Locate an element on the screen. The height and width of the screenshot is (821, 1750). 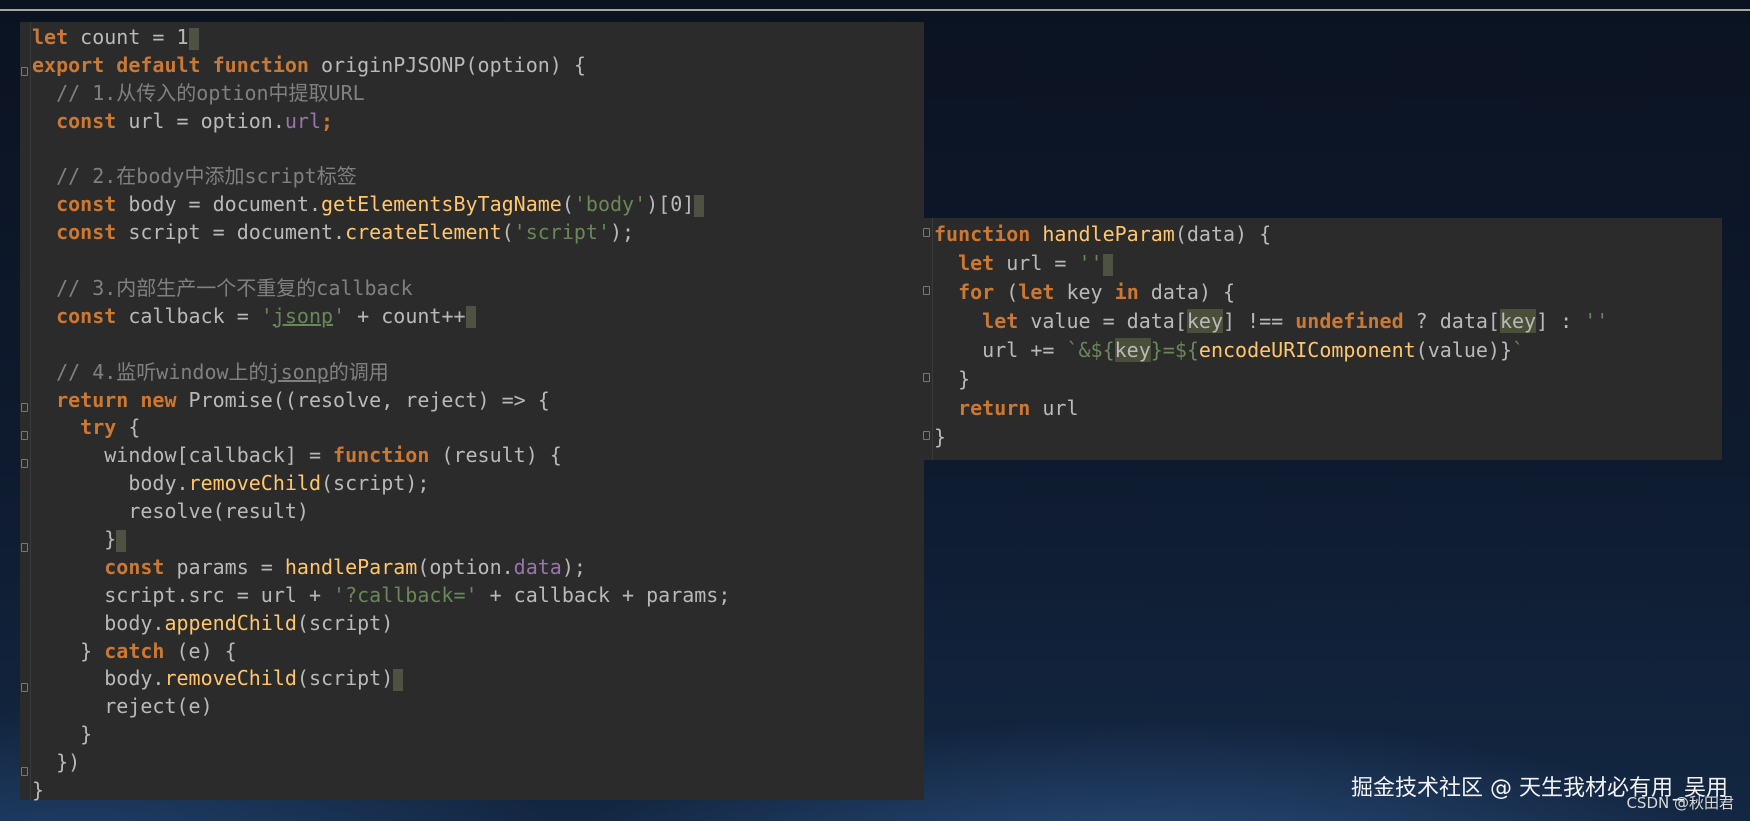
code-token: (option) { is located at coordinates (525, 64).